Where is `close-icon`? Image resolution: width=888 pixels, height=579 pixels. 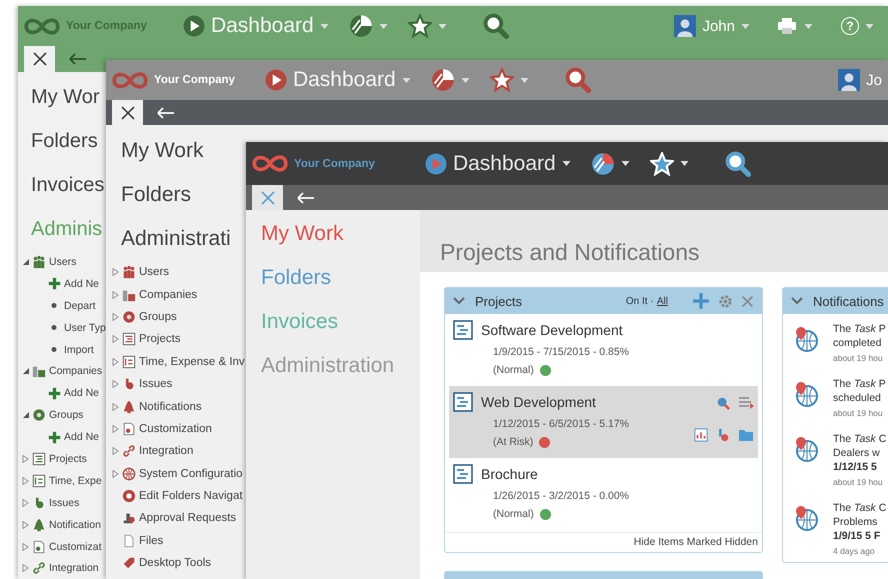 close-icon is located at coordinates (747, 301).